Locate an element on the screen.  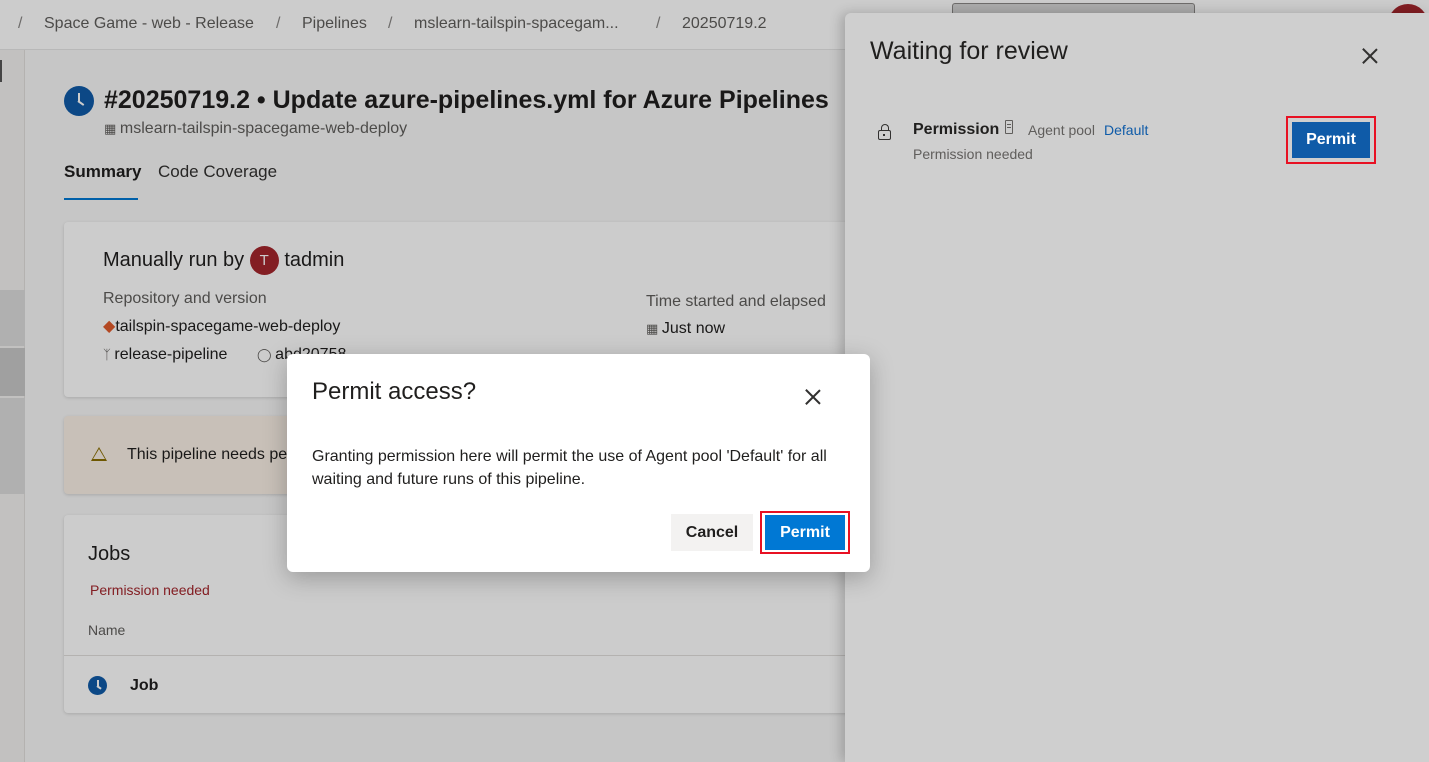
permission-status: Permission needed is located at coordinates (973, 154).